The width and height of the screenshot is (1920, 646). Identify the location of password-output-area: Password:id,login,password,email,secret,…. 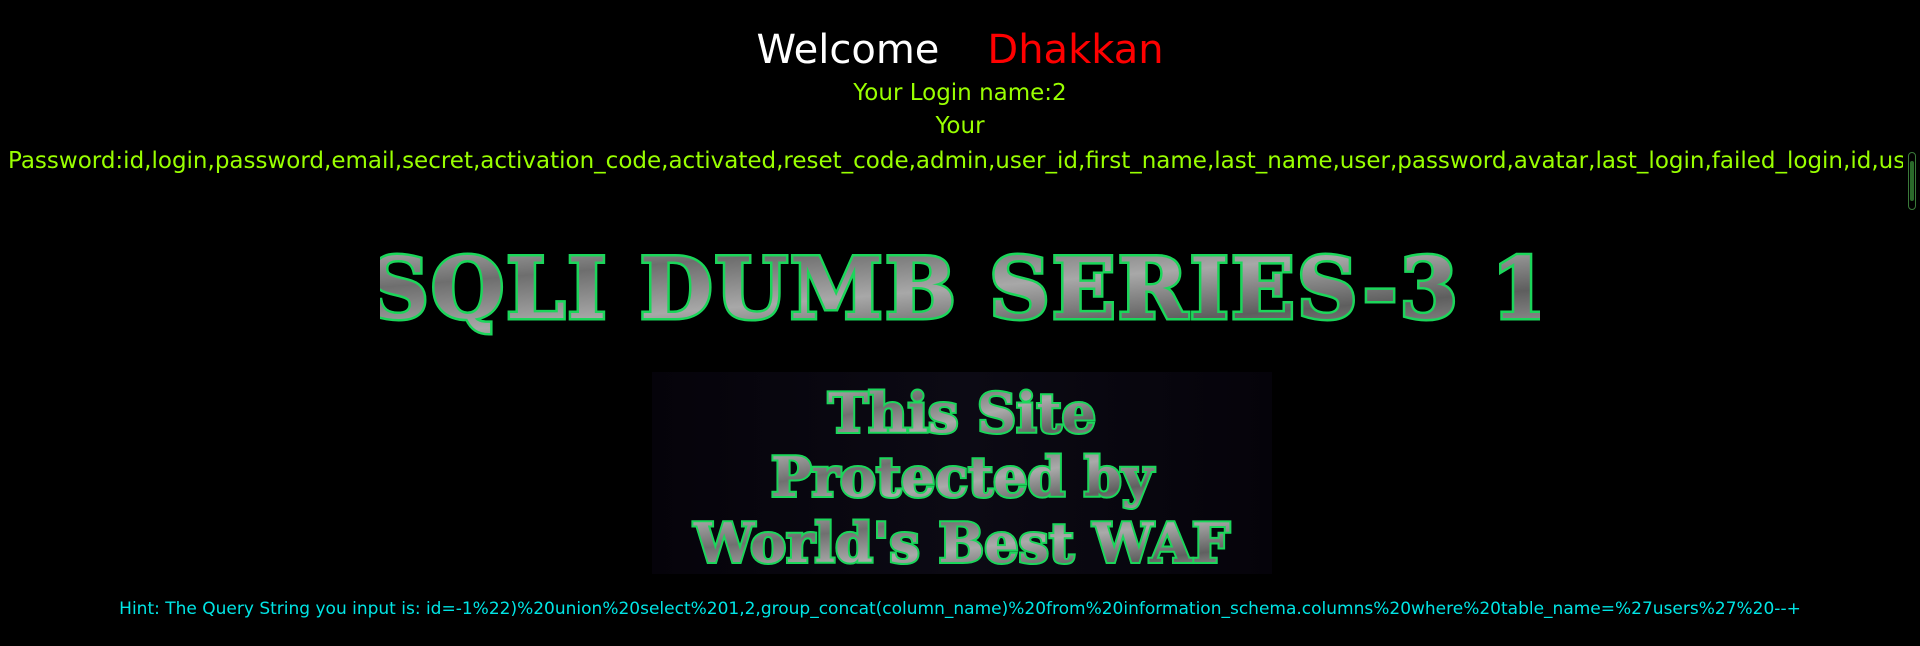
(951, 177).